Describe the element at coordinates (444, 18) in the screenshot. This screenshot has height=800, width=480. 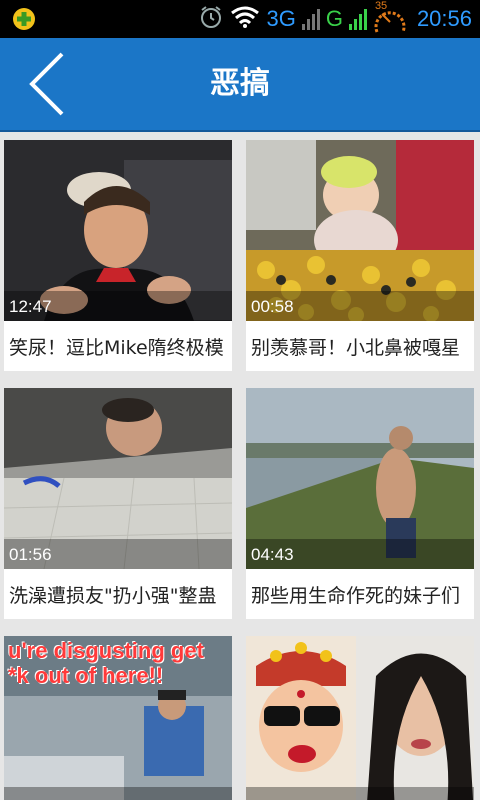
I see `clock-time: 20:56` at that location.